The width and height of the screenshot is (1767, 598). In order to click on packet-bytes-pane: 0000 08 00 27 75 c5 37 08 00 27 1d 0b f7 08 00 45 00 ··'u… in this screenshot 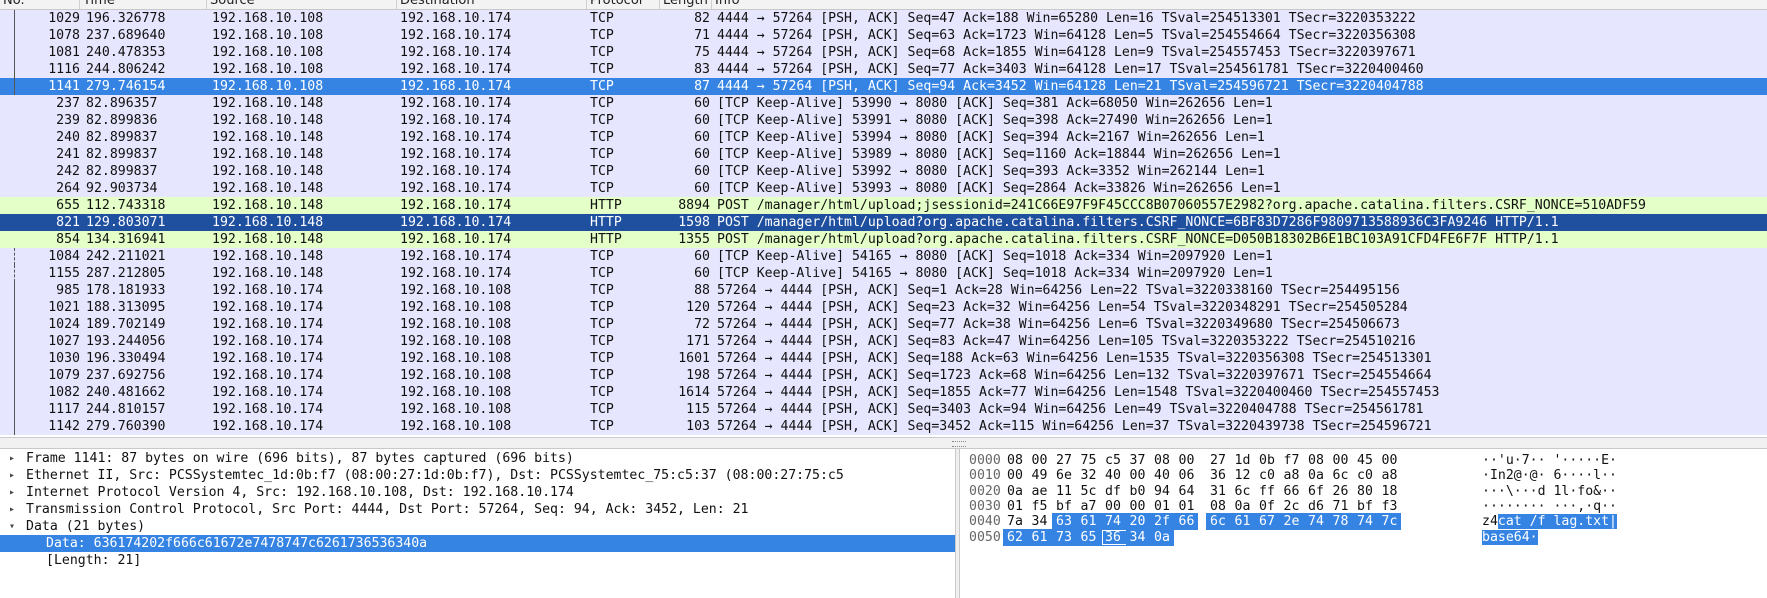, I will do `click(1363, 523)`.